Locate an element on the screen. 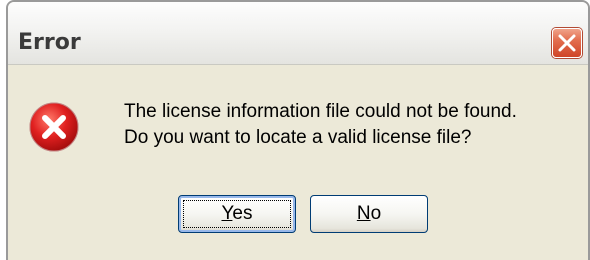 The height and width of the screenshot is (260, 590). no-accelerator: N is located at coordinates (363, 213).